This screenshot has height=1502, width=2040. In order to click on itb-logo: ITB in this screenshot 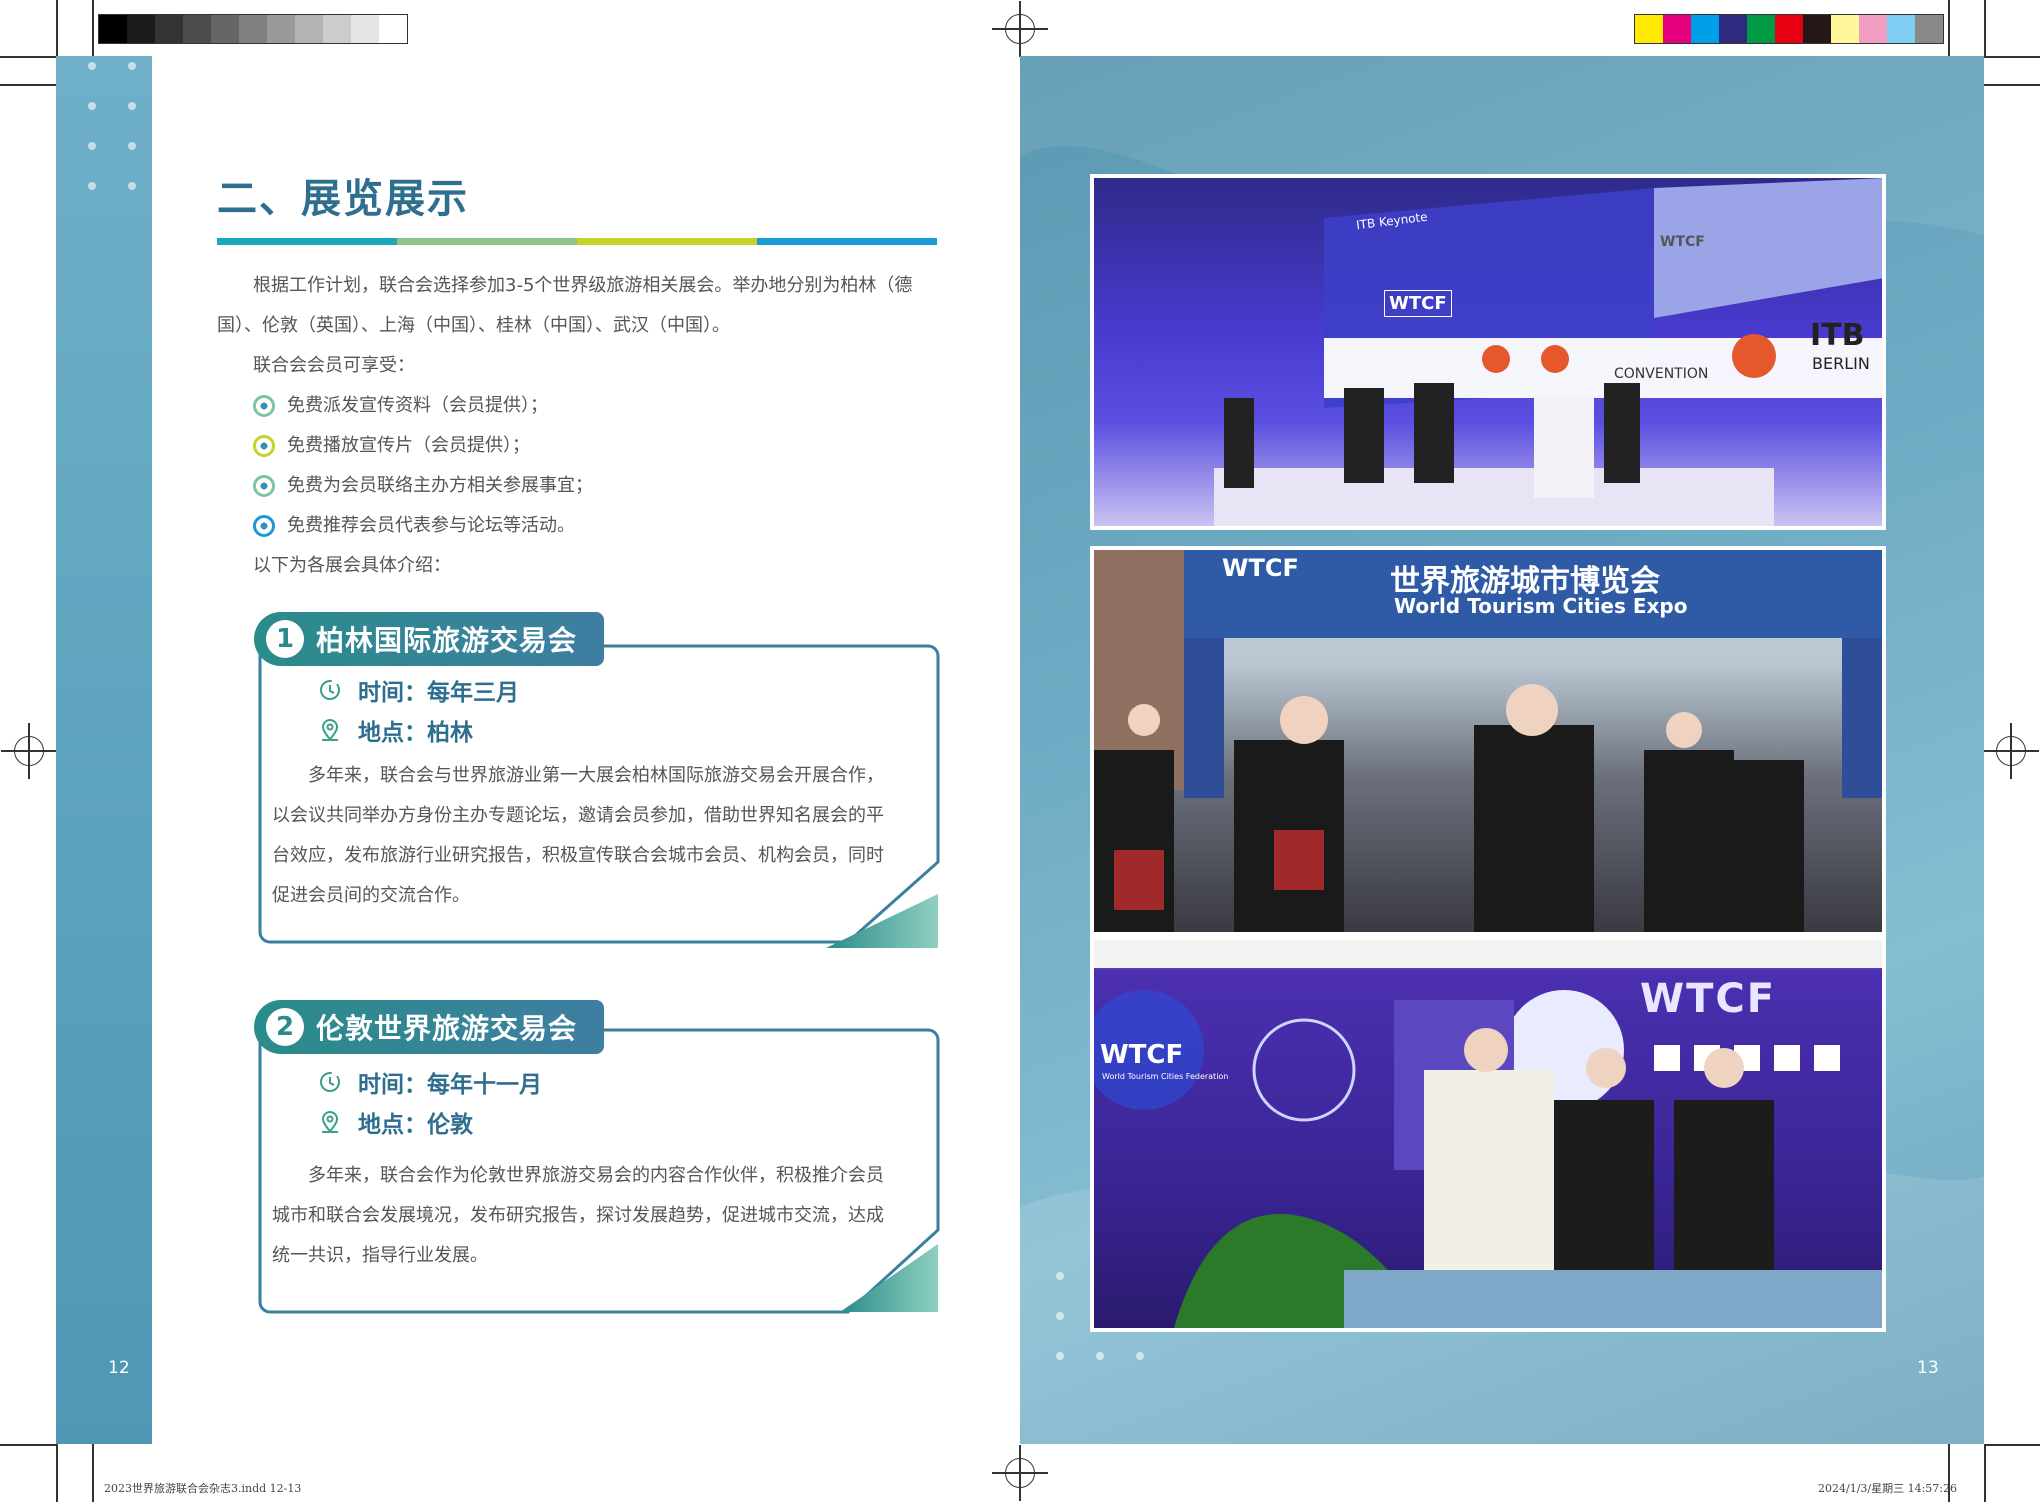, I will do `click(1837, 335)`.